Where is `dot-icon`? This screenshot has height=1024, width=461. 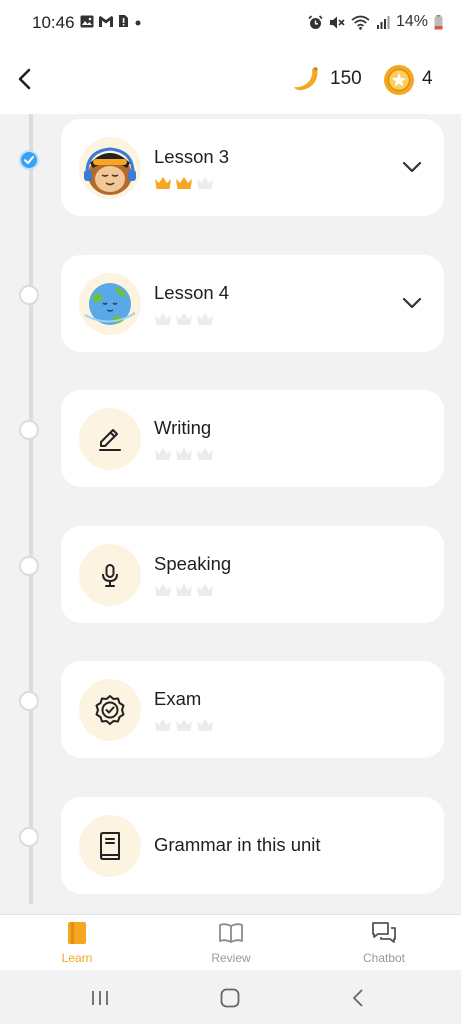 dot-icon is located at coordinates (138, 22).